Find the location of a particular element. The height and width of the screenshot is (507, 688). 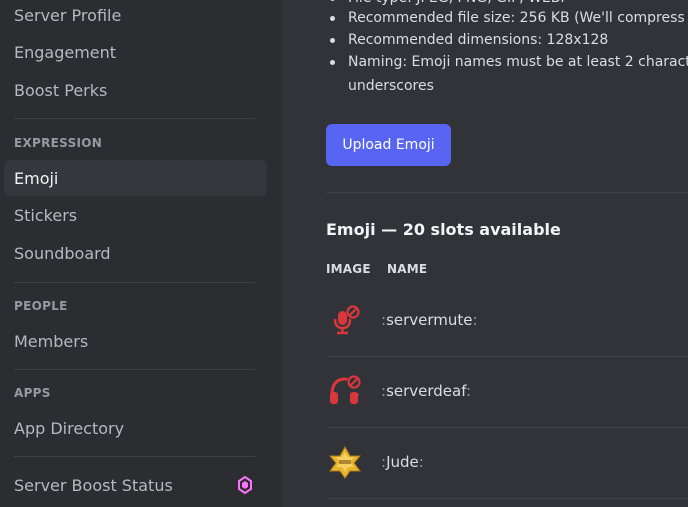

sidebar-item-emoji: Emoji is located at coordinates (135, 178).